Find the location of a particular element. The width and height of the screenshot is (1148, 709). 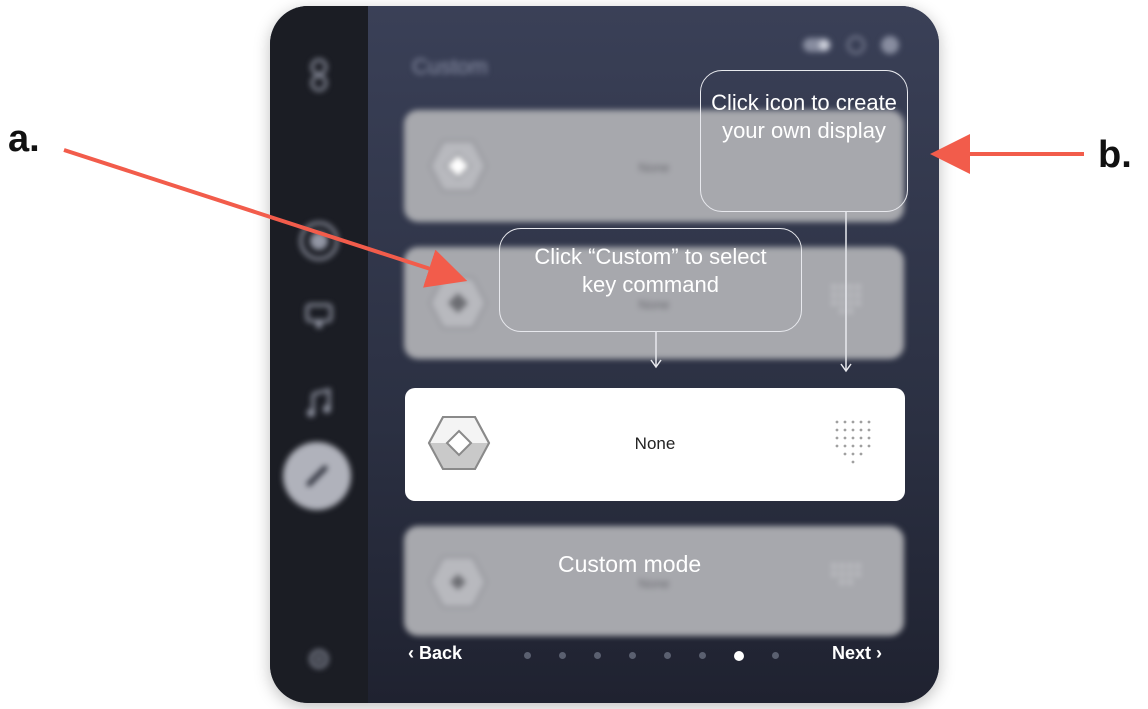

annotation-label-a: a. is located at coordinates (24, 139).